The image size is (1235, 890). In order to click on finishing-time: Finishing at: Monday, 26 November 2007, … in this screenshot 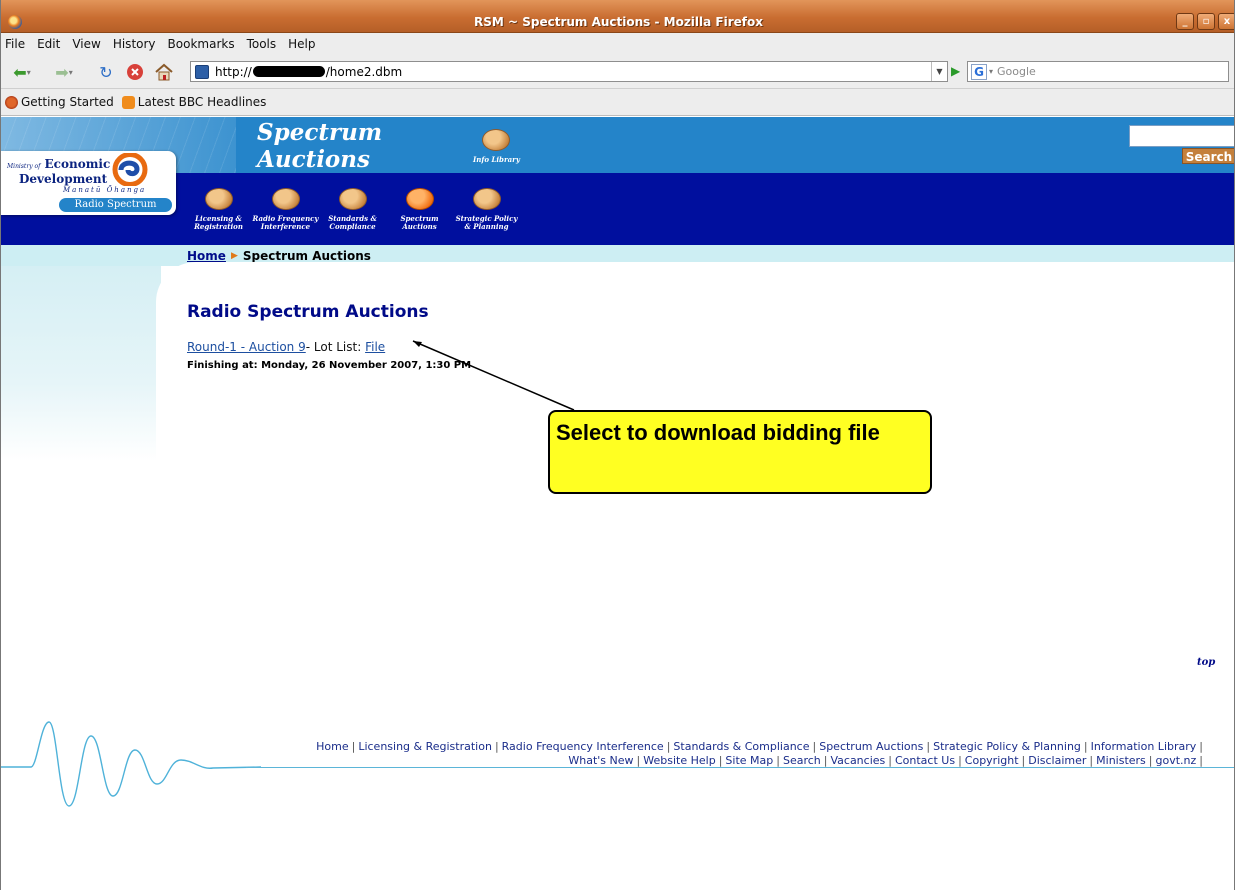, I will do `click(329, 365)`.